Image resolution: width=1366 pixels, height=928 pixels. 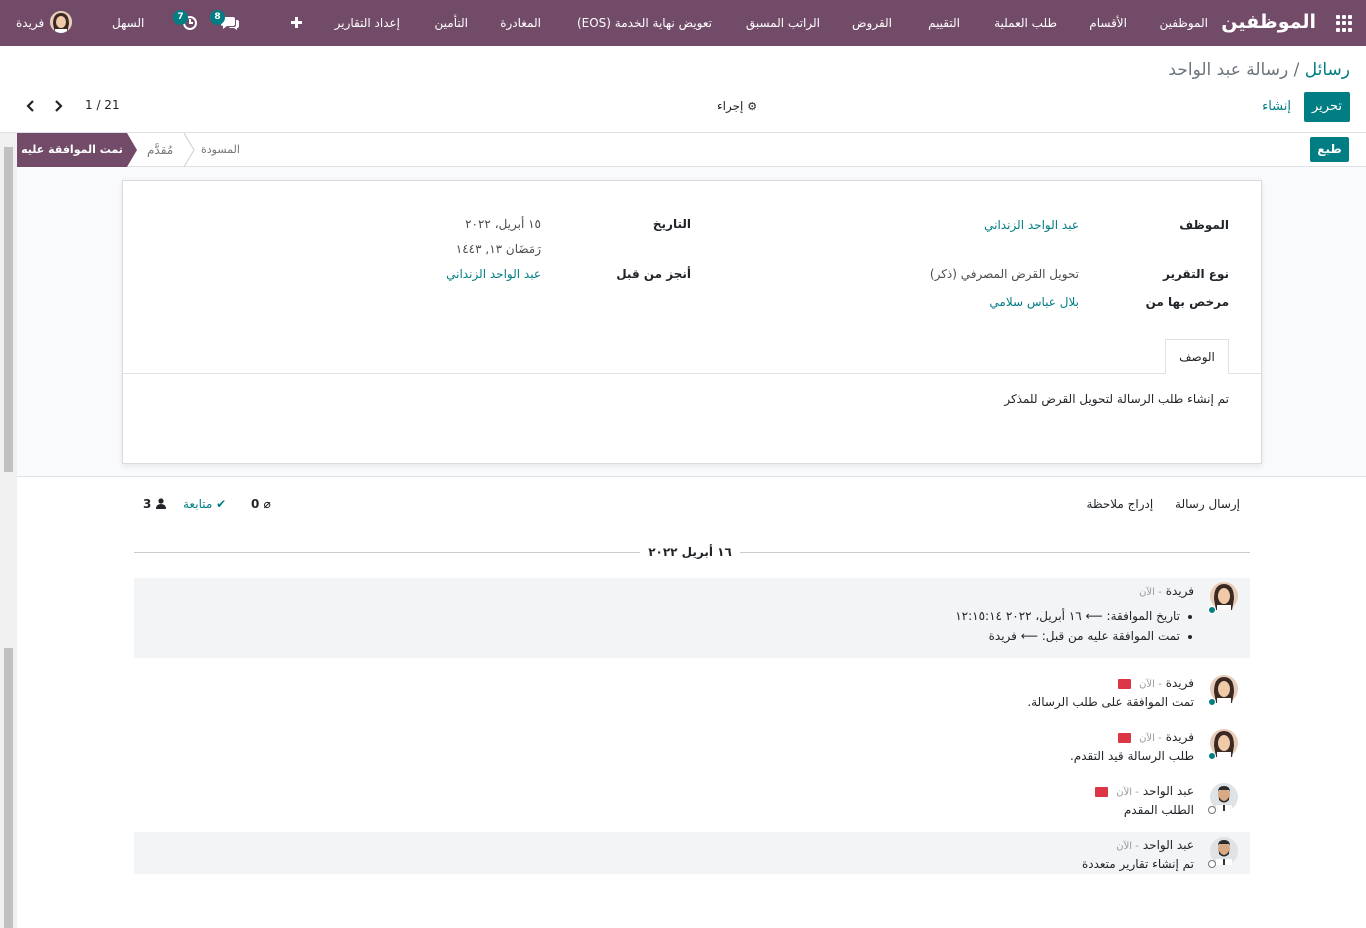 What do you see at coordinates (1084, 636) in the screenshot?
I see `tracking-line: تمت الموافقة عليه من قبل: ⟵ فريدة` at bounding box center [1084, 636].